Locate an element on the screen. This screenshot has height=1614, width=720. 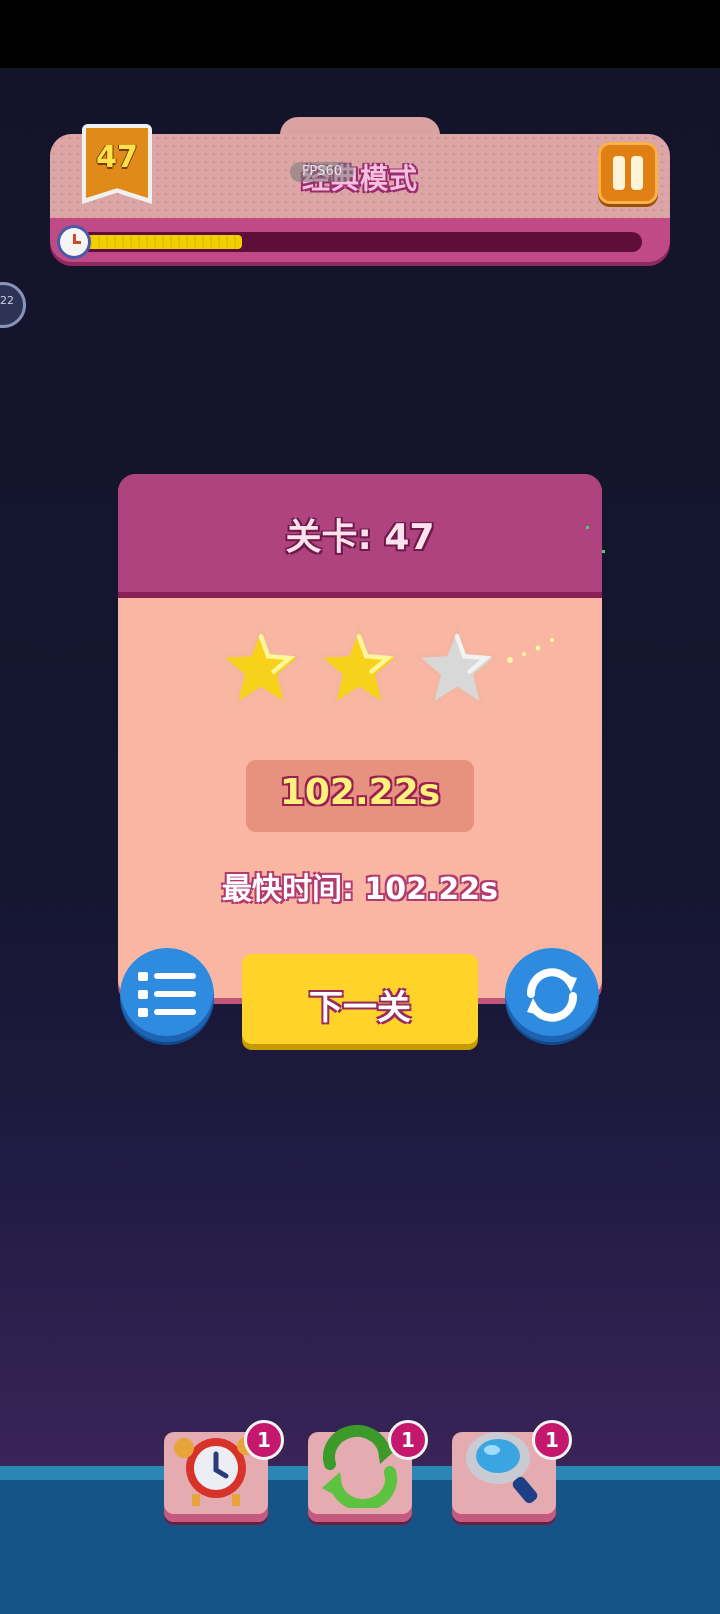
next-level-button: 下一关 is located at coordinates (360, 999).